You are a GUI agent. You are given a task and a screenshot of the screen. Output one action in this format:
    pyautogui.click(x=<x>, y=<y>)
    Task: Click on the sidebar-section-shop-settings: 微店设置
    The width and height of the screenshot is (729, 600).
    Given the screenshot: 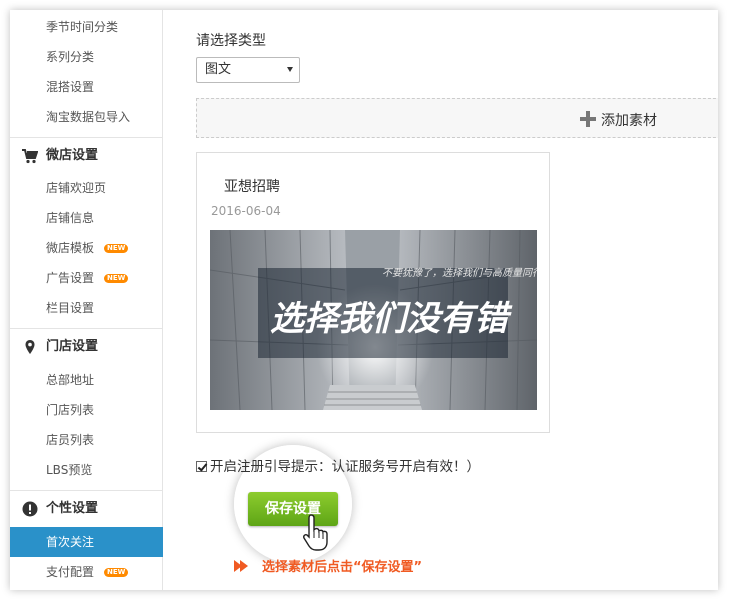 What is the action you would take?
    pyautogui.click(x=86, y=155)
    